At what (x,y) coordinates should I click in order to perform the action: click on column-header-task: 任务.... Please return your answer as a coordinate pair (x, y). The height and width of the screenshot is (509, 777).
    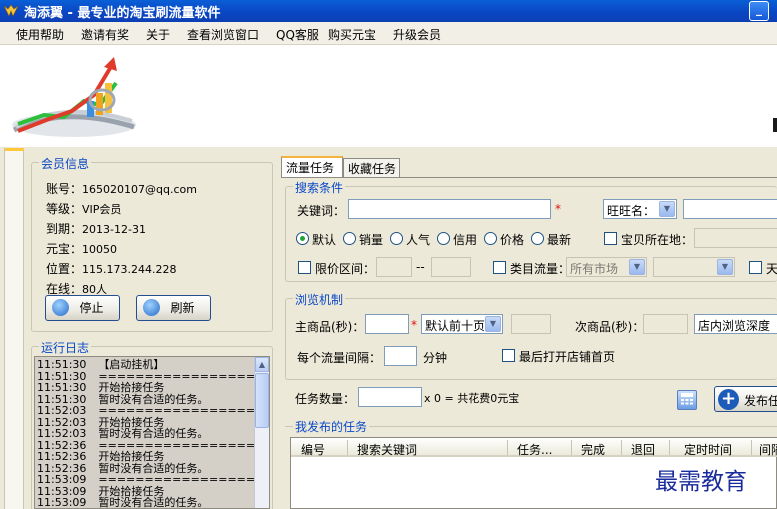
    Looking at the image, I should click on (534, 449).